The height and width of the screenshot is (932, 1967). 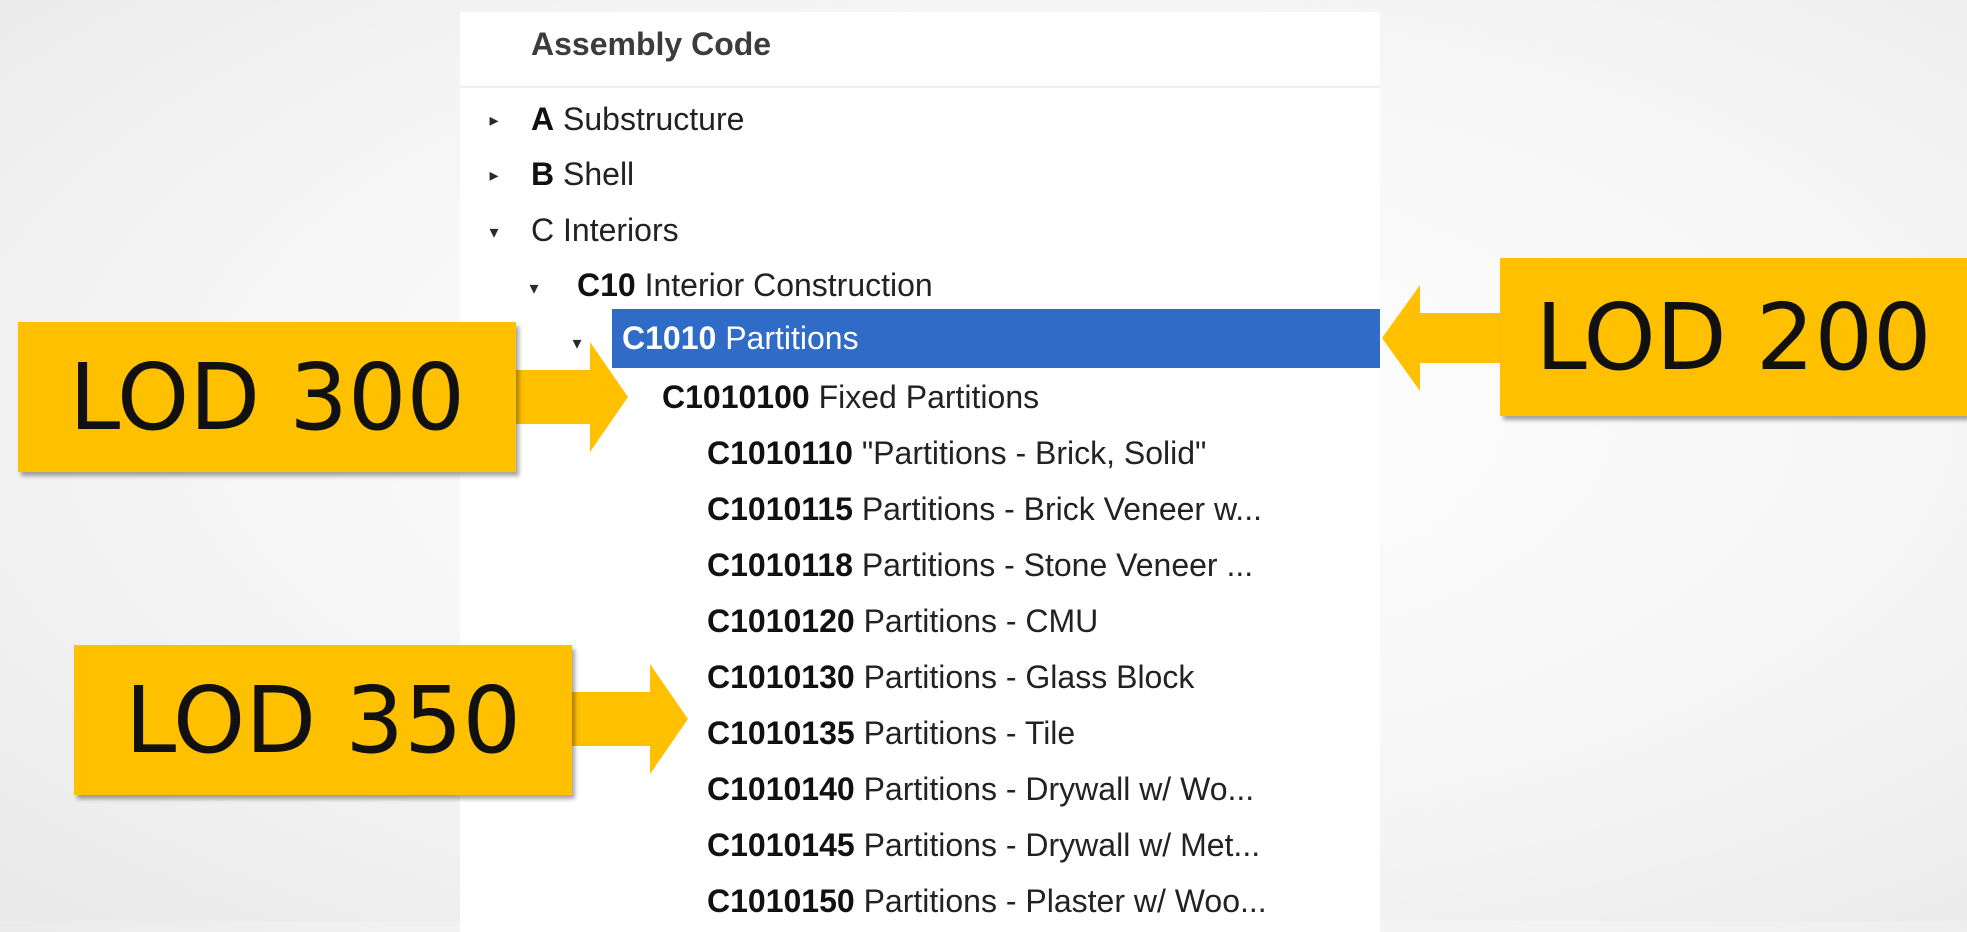 What do you see at coordinates (781, 621) in the screenshot?
I see `tree-item-code: C1010120` at bounding box center [781, 621].